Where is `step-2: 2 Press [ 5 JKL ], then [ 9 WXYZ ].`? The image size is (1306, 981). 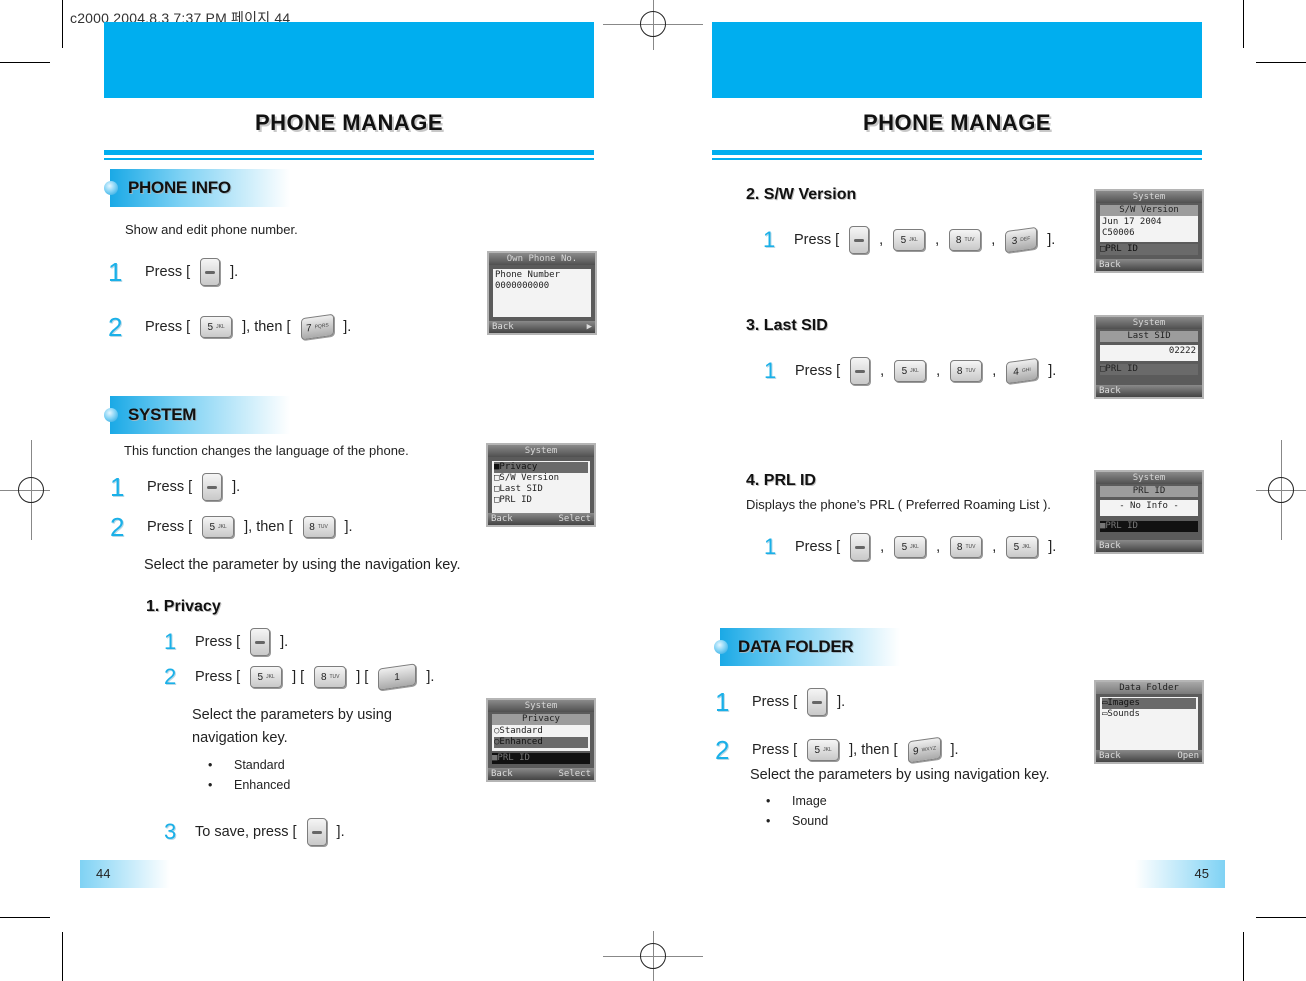
step-2: 2 Press [ 5 JKL ], then [ 9 WXYZ ]. is located at coordinates (839, 750).